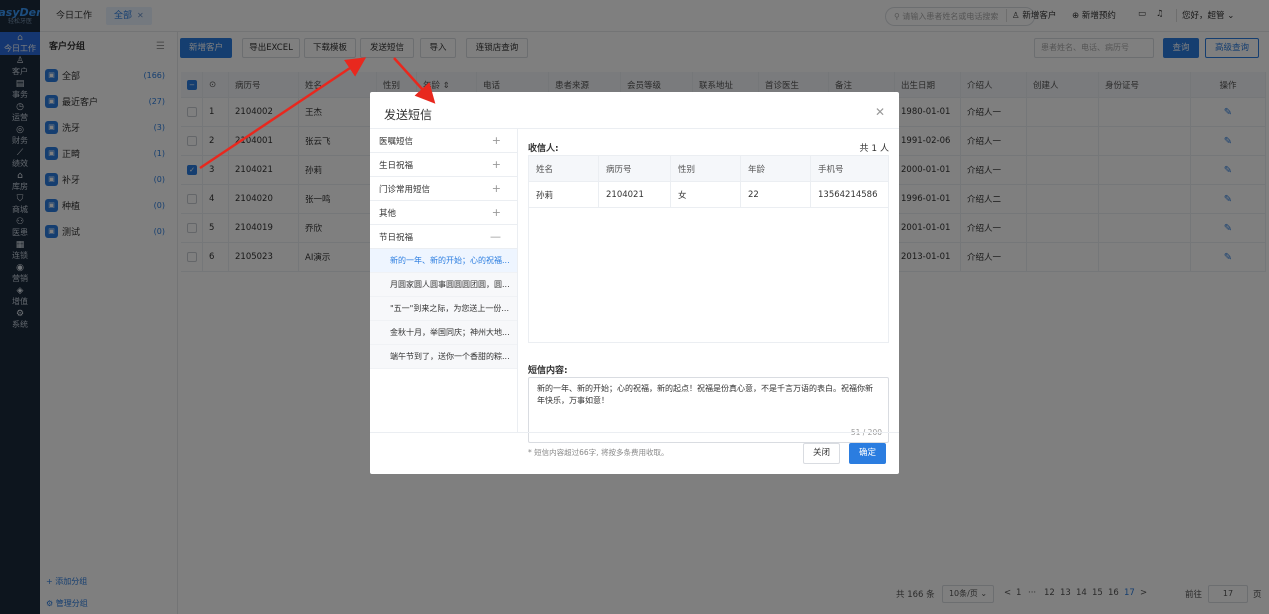  What do you see at coordinates (443, 237) in the screenshot?
I see `template-category: 节日祝福 —` at bounding box center [443, 237].